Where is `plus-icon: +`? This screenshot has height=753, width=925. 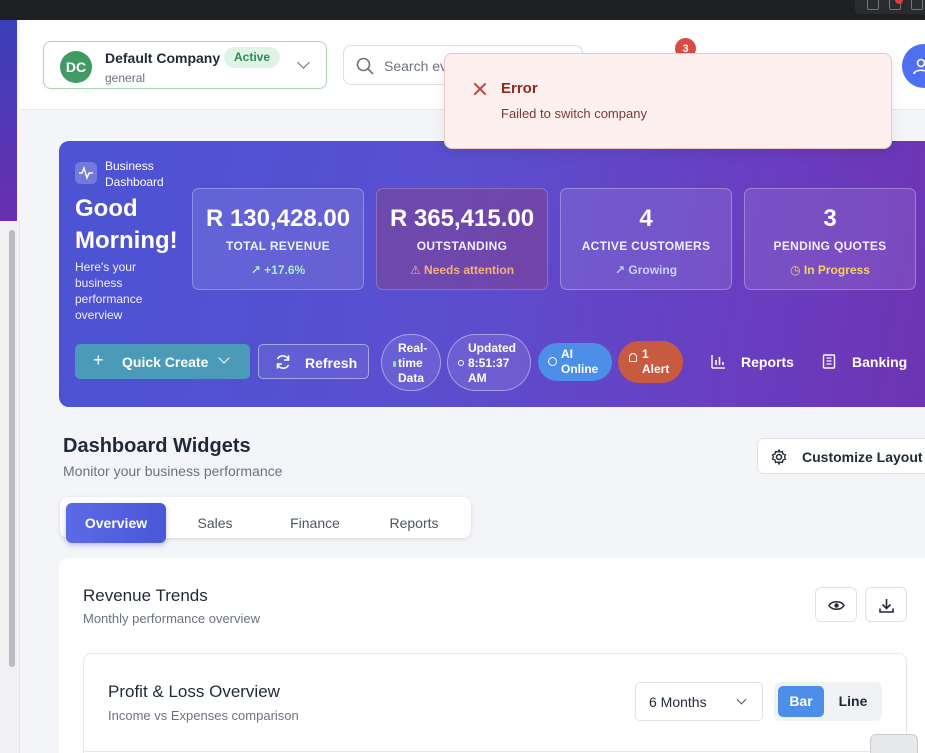 plus-icon: + is located at coordinates (98, 360).